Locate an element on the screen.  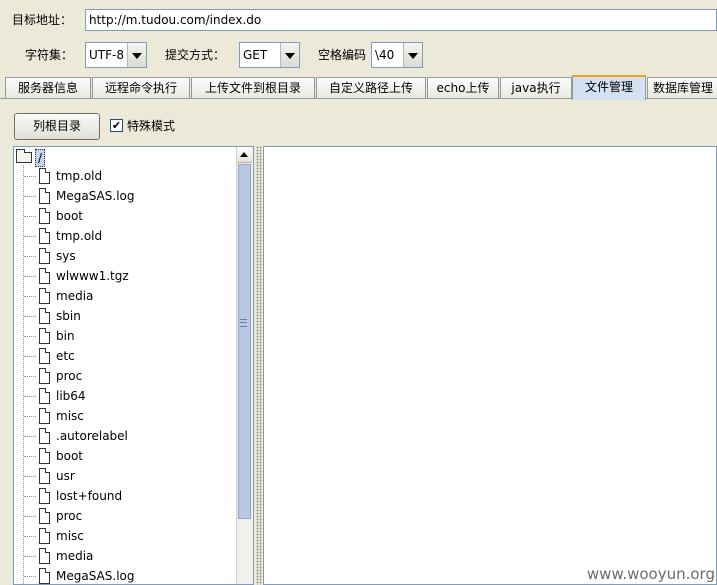
tab-database-manager: 数据库管理 is located at coordinates (682, 88).